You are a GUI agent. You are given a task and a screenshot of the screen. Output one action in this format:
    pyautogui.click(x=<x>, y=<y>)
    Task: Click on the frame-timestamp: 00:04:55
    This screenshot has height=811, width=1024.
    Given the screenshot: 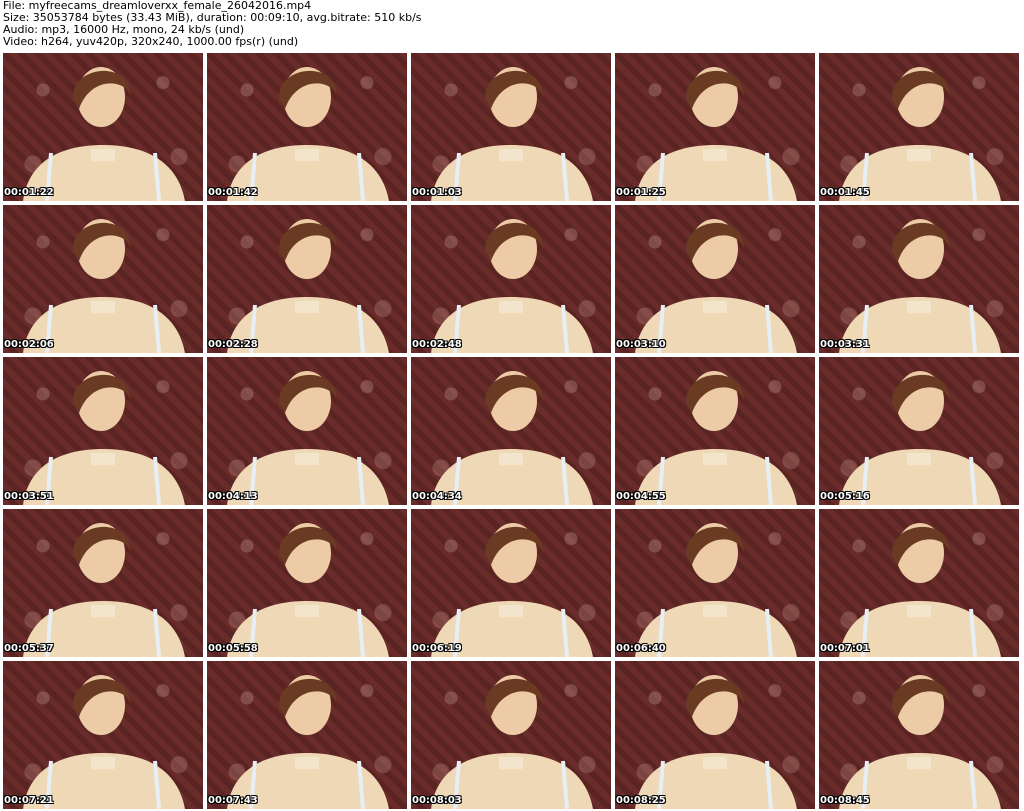 What is the action you would take?
    pyautogui.click(x=641, y=496)
    